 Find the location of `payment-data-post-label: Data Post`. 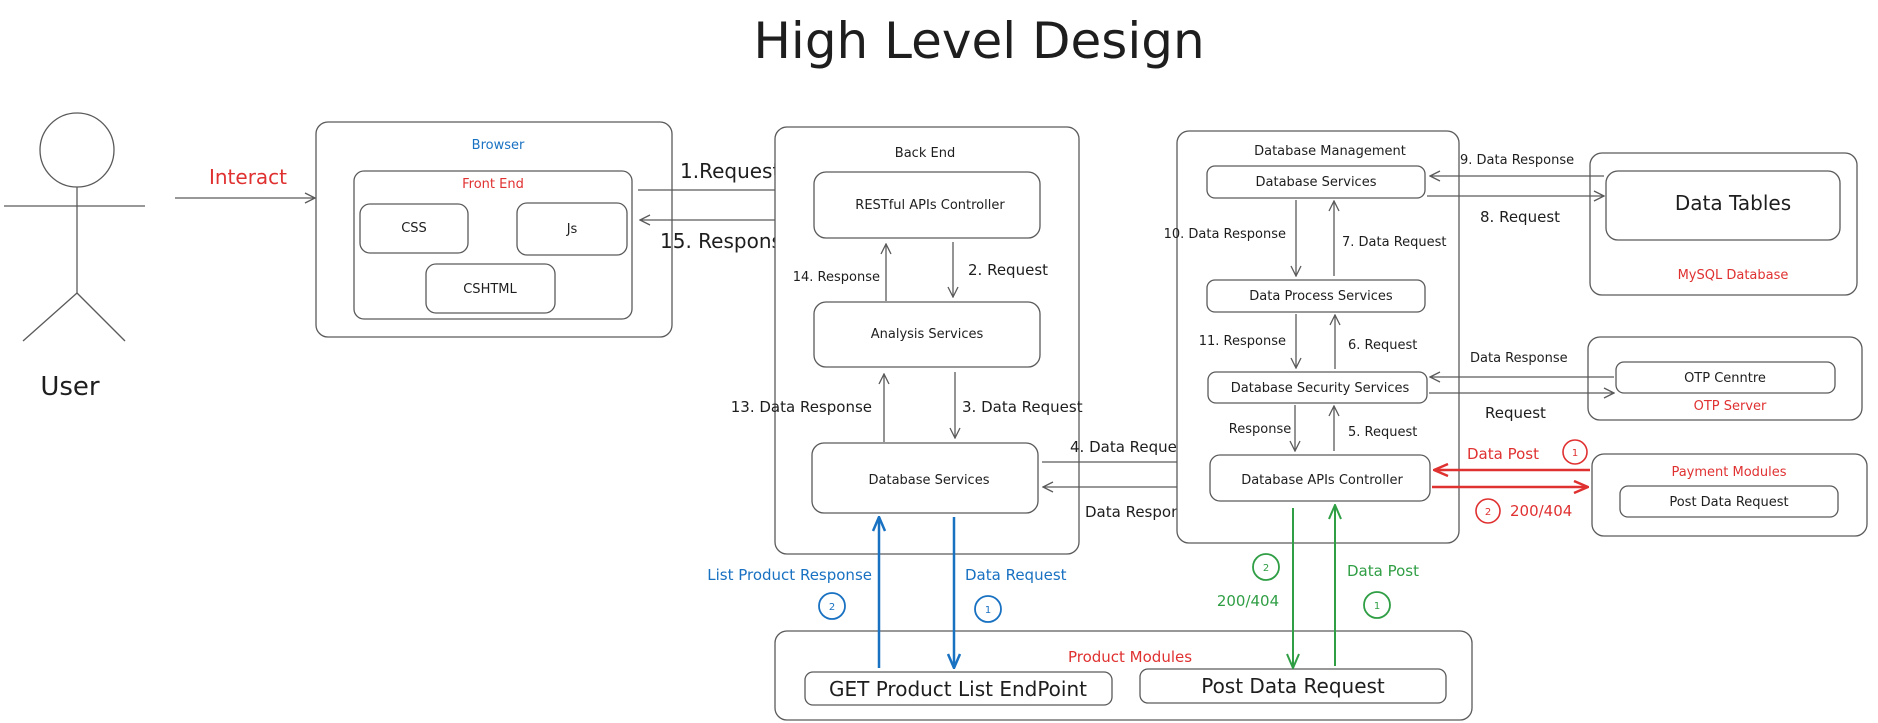

payment-data-post-label: Data Post is located at coordinates (1503, 454).